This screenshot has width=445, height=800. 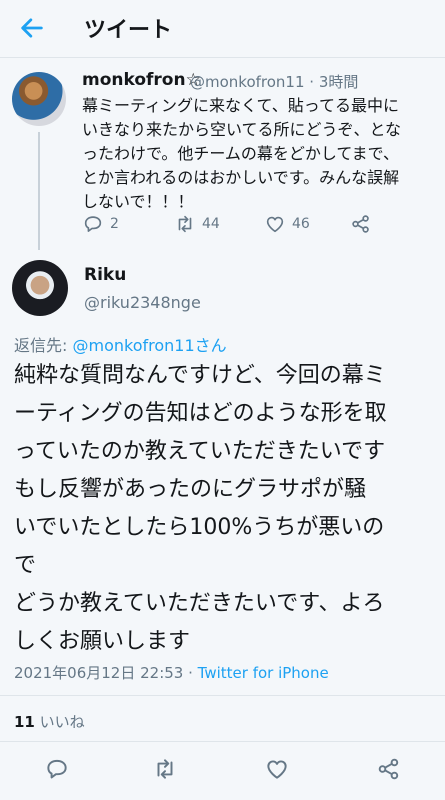 I want to click on reply-to-label: 返信先:, so click(x=43, y=345).